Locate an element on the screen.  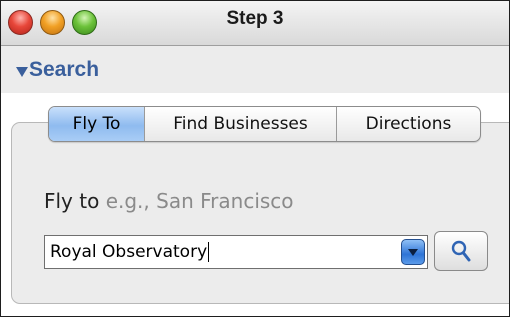
fly-to-label-text: Fly to is located at coordinates (72, 201).